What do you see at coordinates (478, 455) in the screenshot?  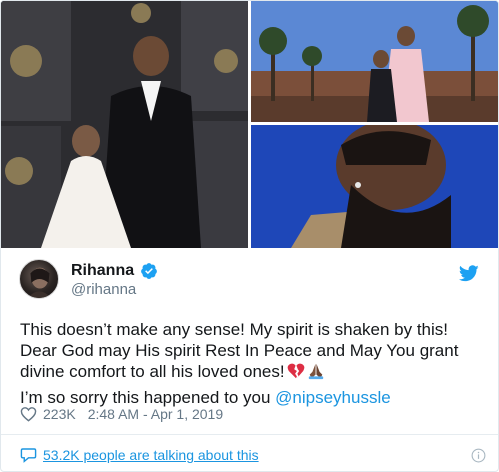 I see `info-icon` at bounding box center [478, 455].